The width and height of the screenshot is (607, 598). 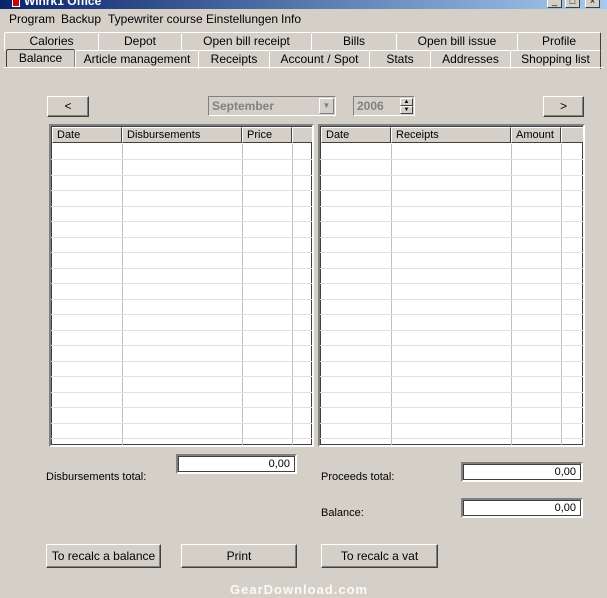 I want to click on disbursements-total-label: Disbursements total:, so click(x=96, y=477).